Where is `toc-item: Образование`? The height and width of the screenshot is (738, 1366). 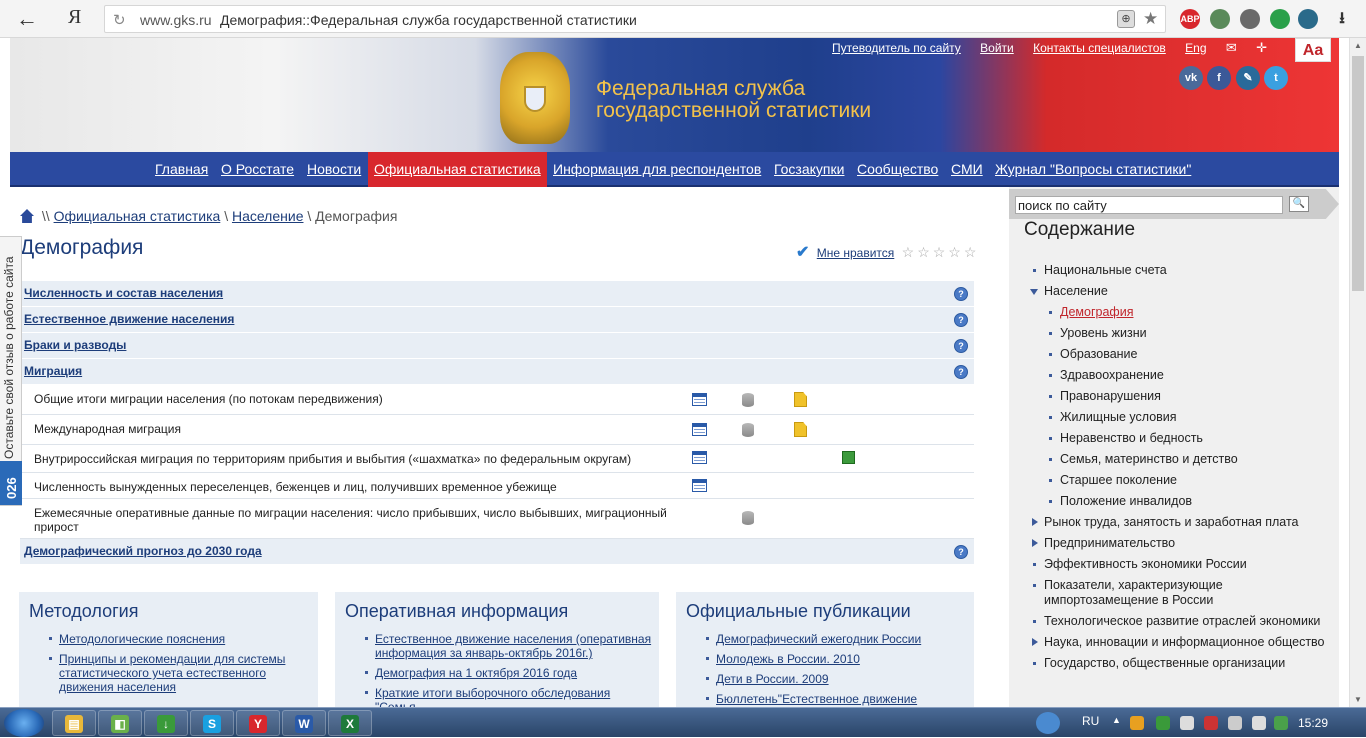 toc-item: Образование is located at coordinates (1181, 354).